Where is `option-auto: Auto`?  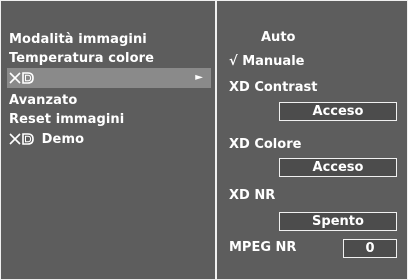
option-auto: Auto is located at coordinates (278, 38).